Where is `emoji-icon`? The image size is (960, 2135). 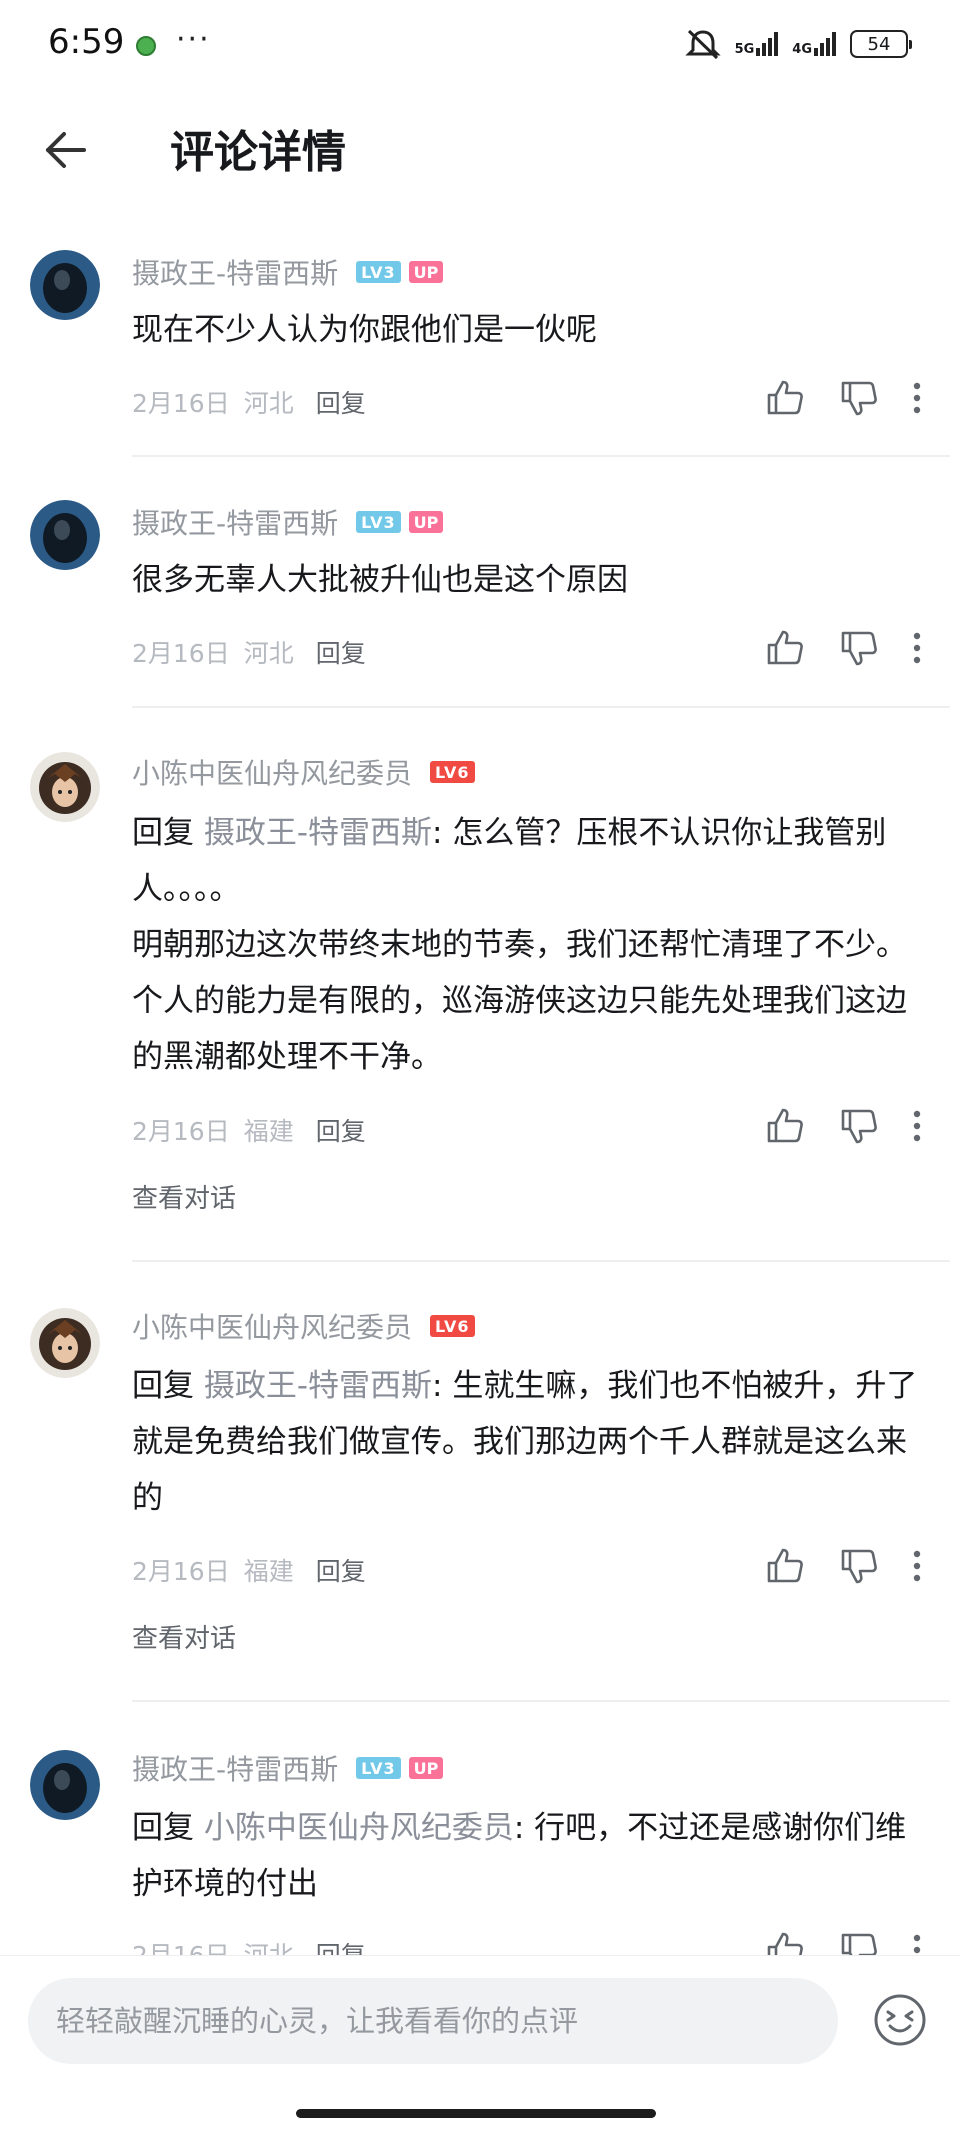 emoji-icon is located at coordinates (900, 2020).